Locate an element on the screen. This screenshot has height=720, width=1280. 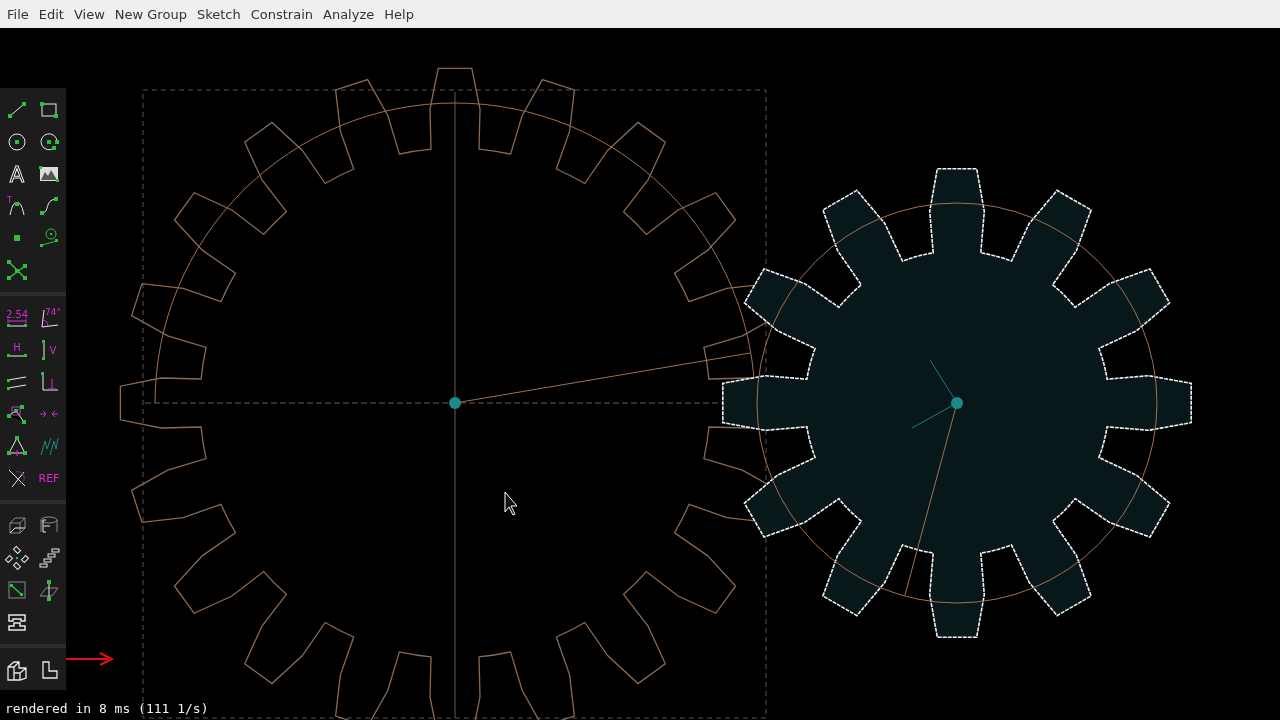
distance-constraint: 2.54 is located at coordinates (17, 318).